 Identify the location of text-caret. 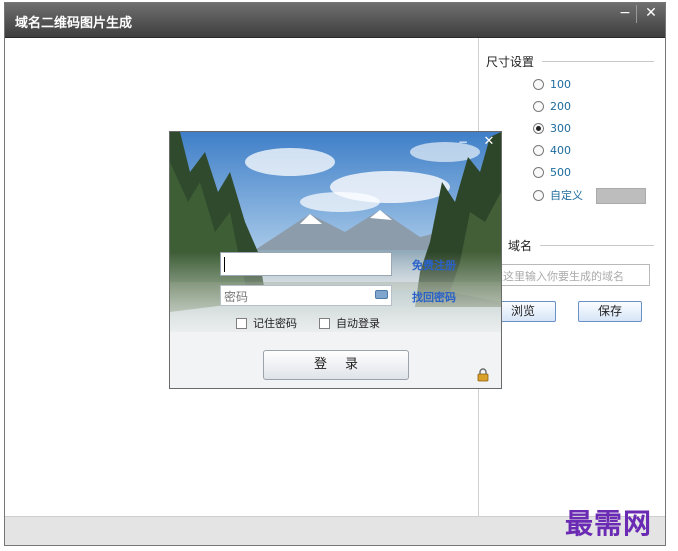
(224, 264).